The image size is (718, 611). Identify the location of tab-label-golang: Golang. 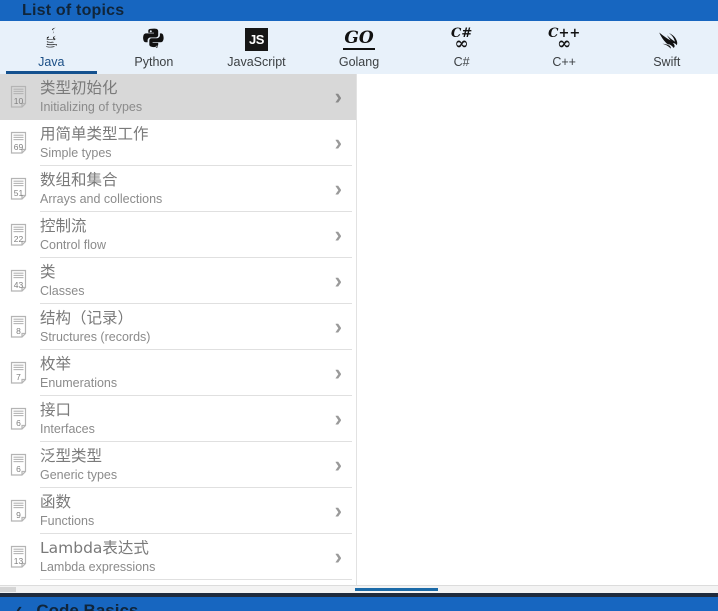
(359, 62).